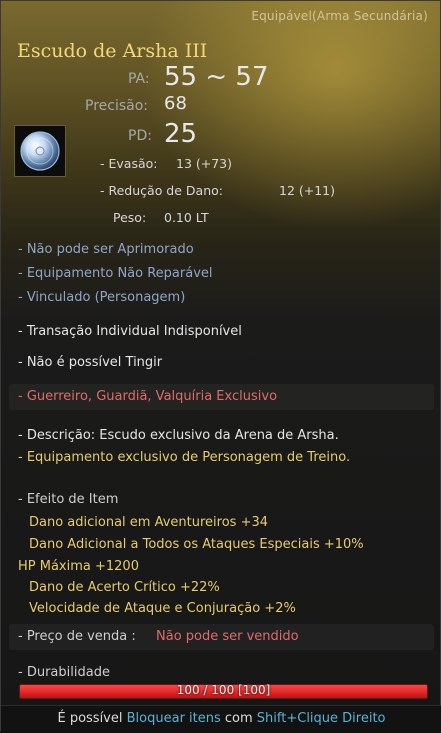  I want to click on shield-icon, so click(40, 151).